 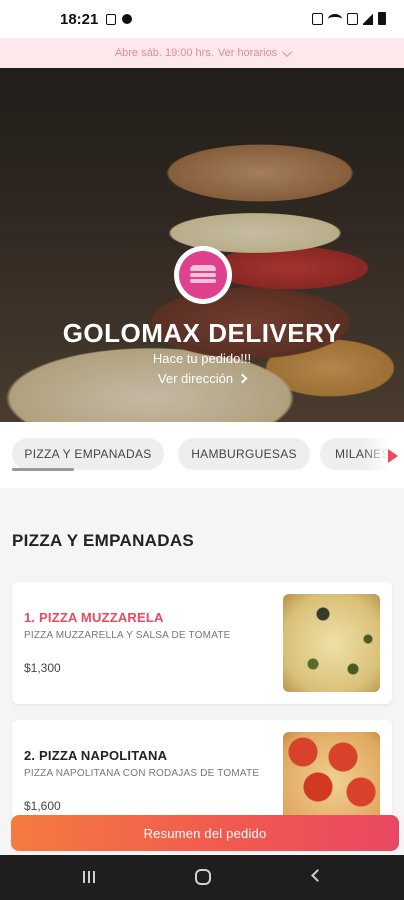 What do you see at coordinates (127, 635) in the screenshot?
I see `product-description: PIZZA MUZZARELLA Y SALSA DE TOMATE` at bounding box center [127, 635].